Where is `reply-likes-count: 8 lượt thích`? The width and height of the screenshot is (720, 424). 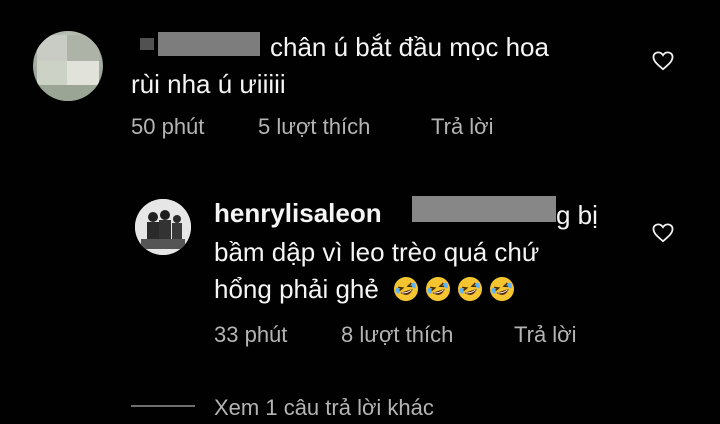 reply-likes-count: 8 lượt thích is located at coordinates (397, 335).